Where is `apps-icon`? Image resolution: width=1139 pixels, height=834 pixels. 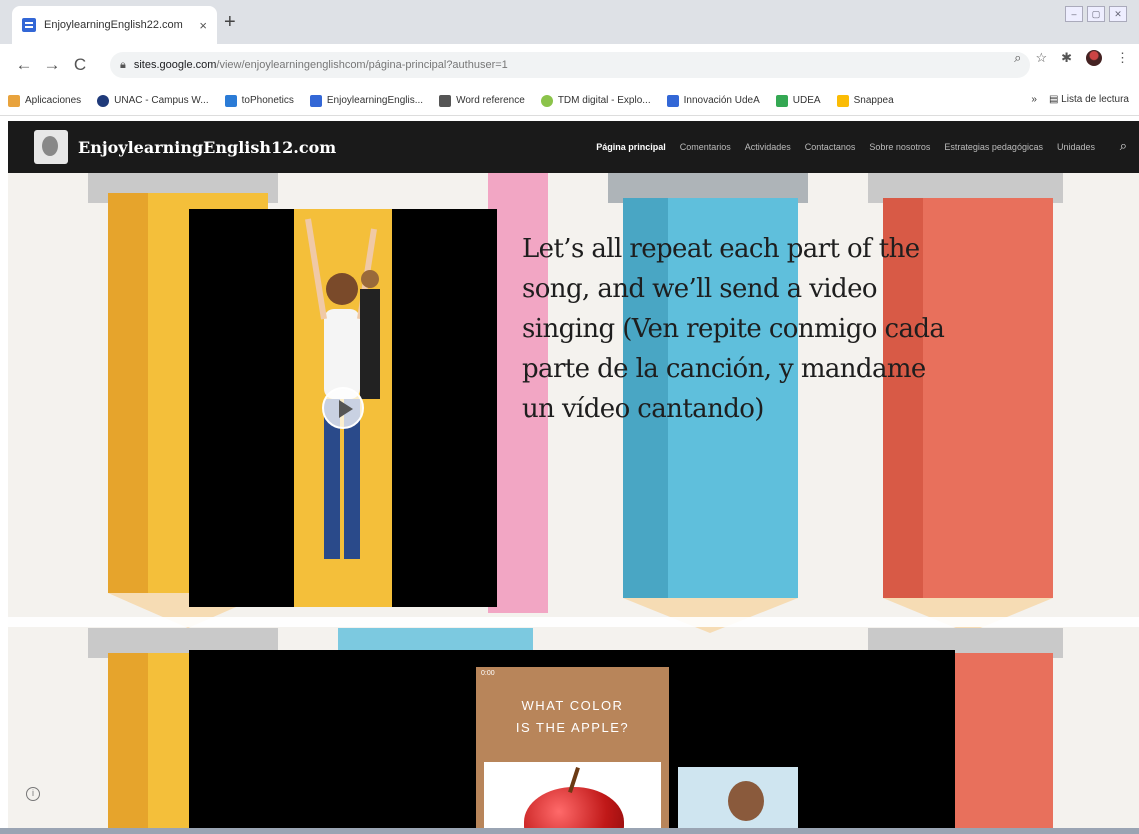
apps-icon is located at coordinates (14, 100).